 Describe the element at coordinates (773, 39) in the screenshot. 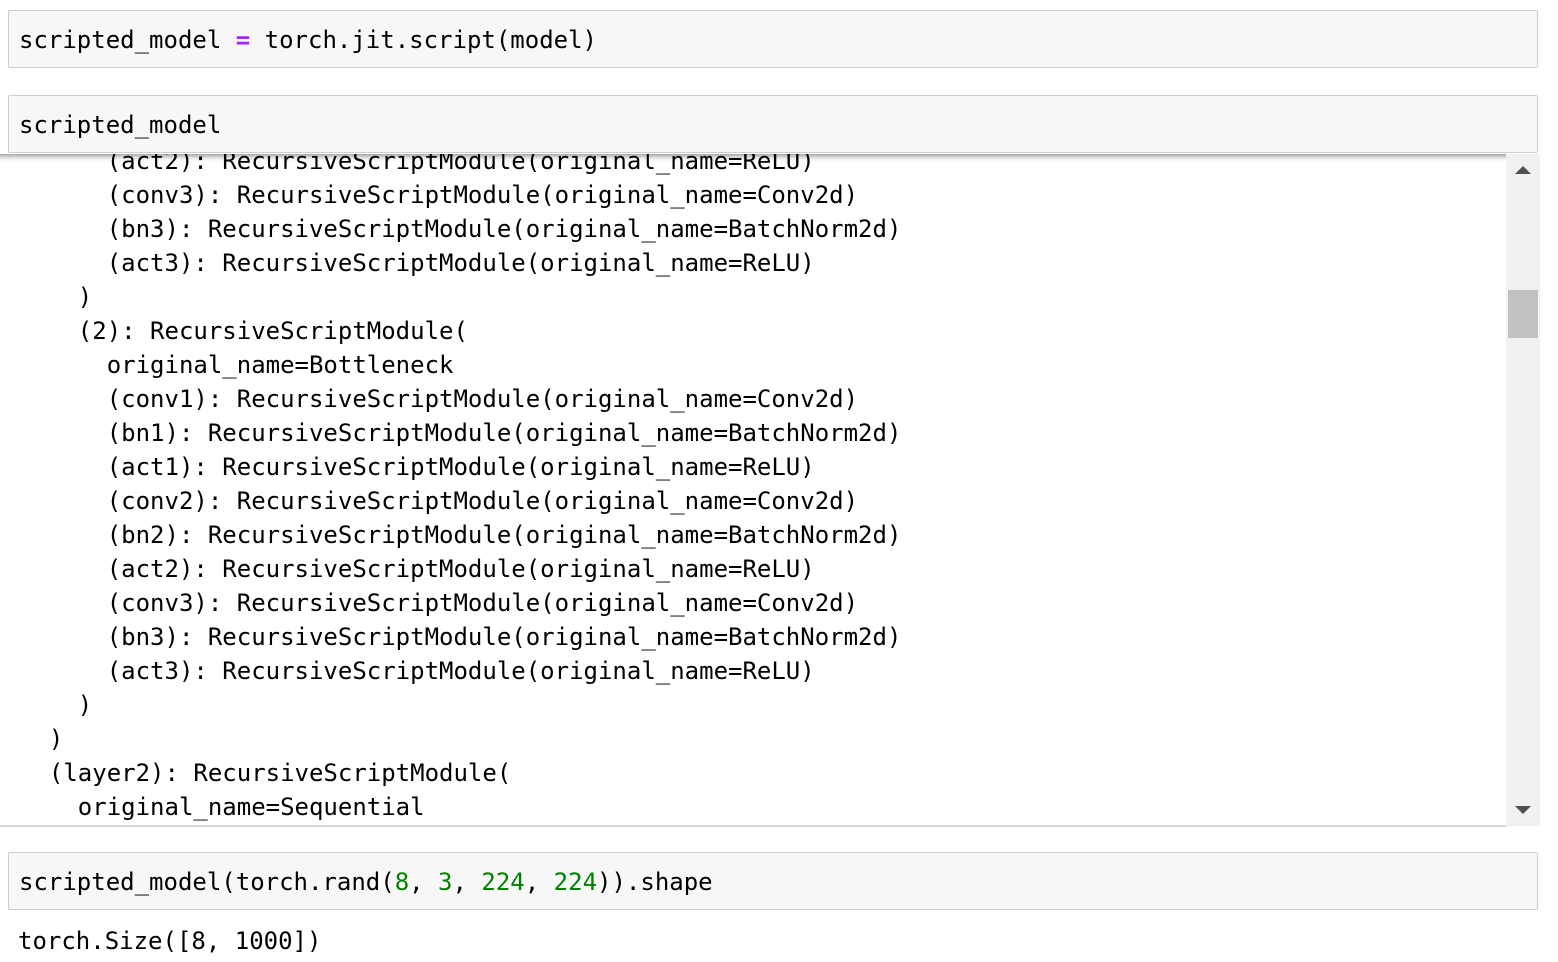

I see `code-cell-1: scripted_model = torch.jit.script(model)` at that location.